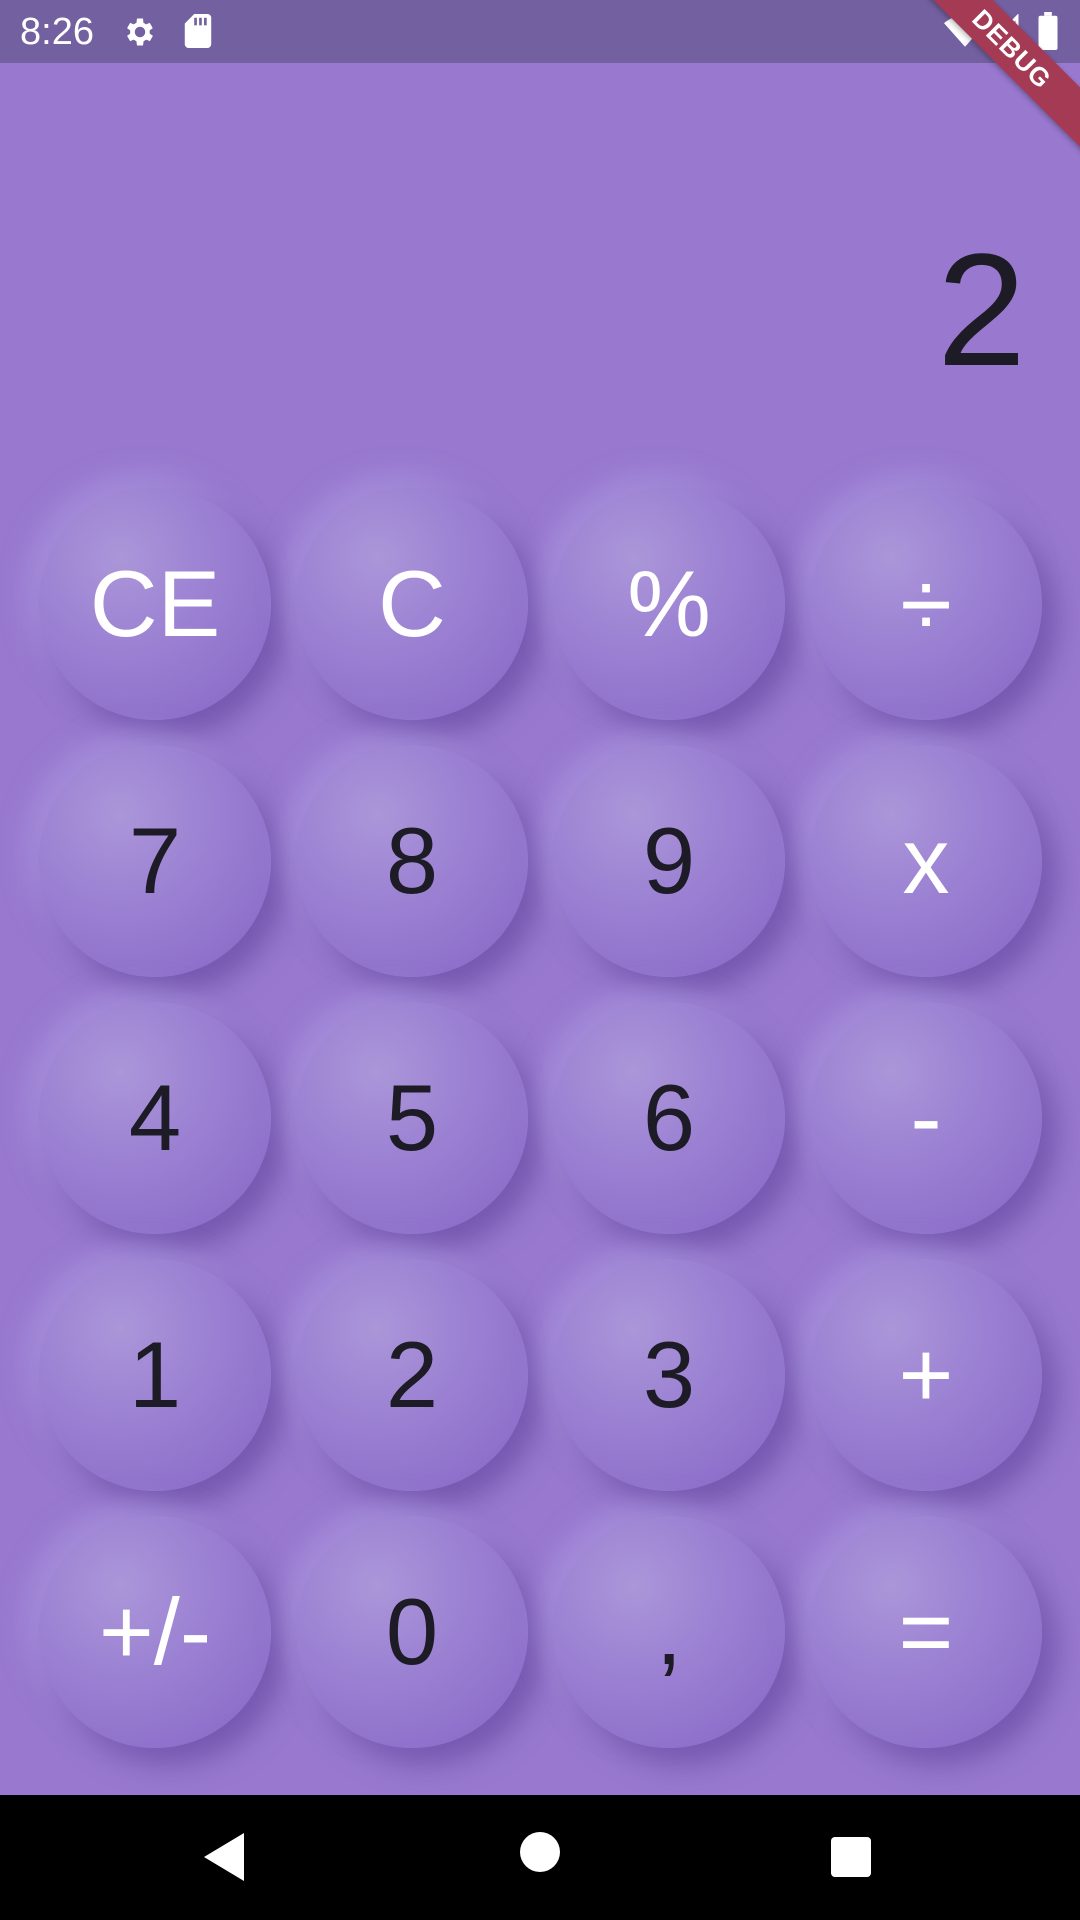 The height and width of the screenshot is (1920, 1080). What do you see at coordinates (669, 861) in the screenshot?
I see `key-9: 9` at bounding box center [669, 861].